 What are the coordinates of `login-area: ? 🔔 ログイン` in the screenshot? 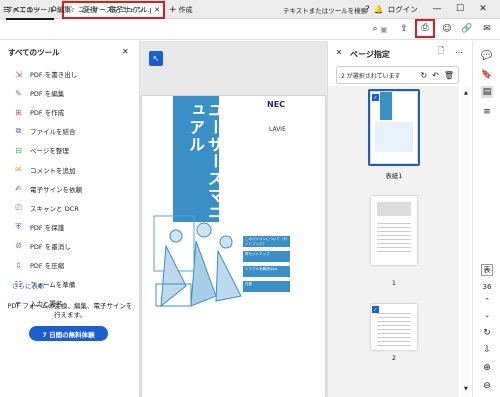 It's located at (391, 9).